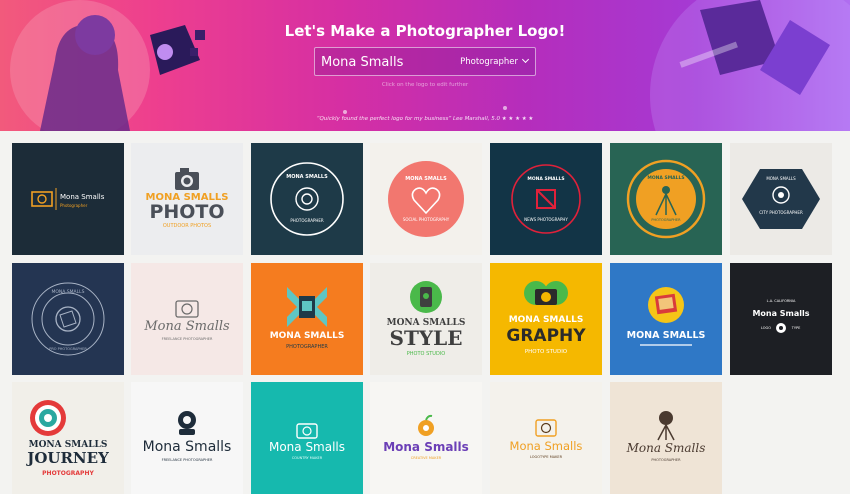 The width and height of the screenshot is (850, 494). Describe the element at coordinates (426, 458) in the screenshot. I see `logo-tagline: CREATIVE MAKER` at that location.